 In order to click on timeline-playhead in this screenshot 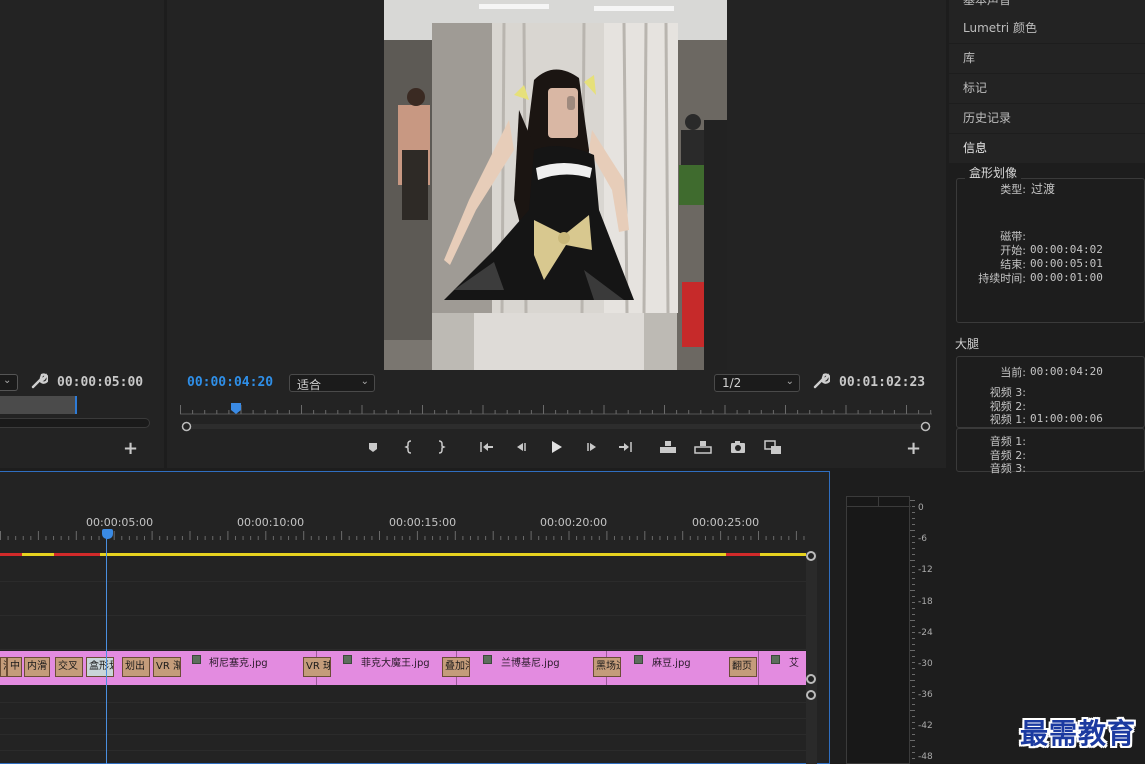, I will do `click(107, 534)`.